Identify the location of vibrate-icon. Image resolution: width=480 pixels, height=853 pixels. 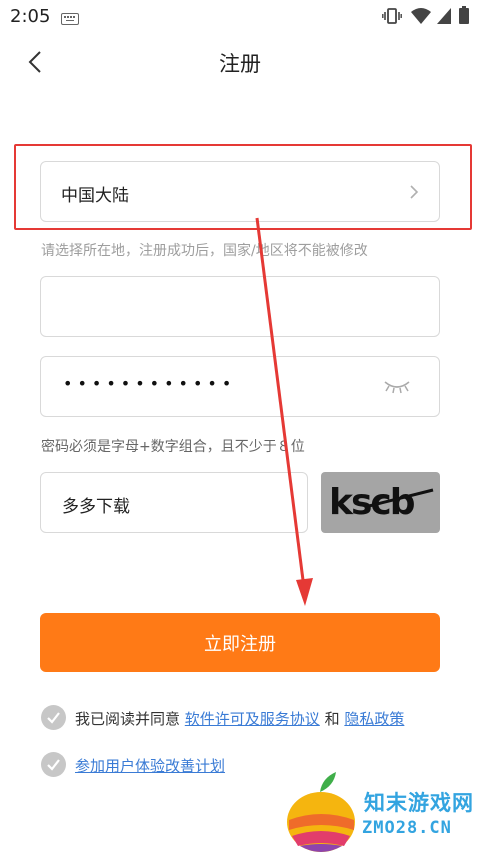
(392, 16).